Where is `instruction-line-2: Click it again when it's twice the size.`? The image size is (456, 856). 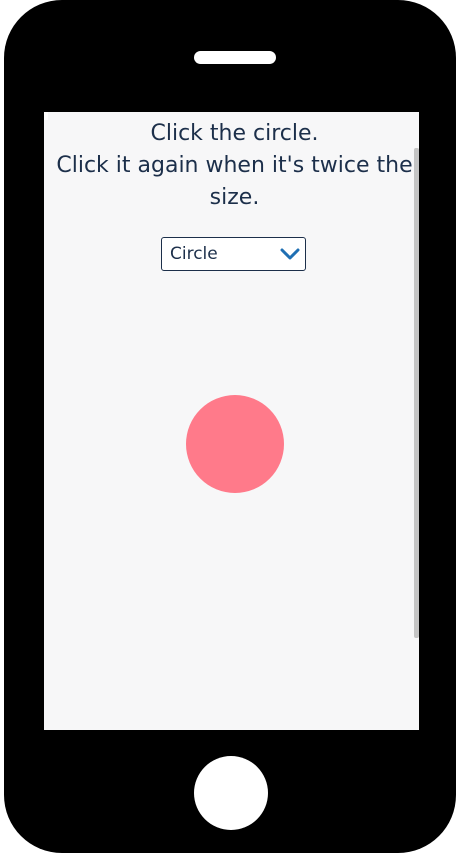
instruction-line-2: Click it again when it's twice the size. is located at coordinates (234, 181).